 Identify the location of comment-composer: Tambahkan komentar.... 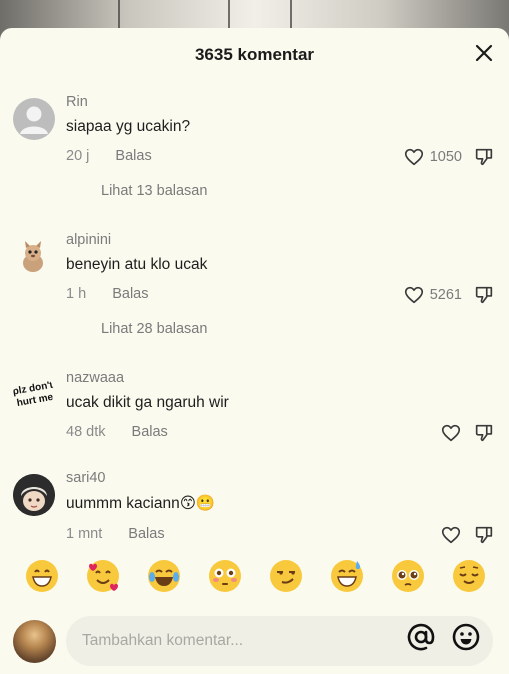
(254, 642).